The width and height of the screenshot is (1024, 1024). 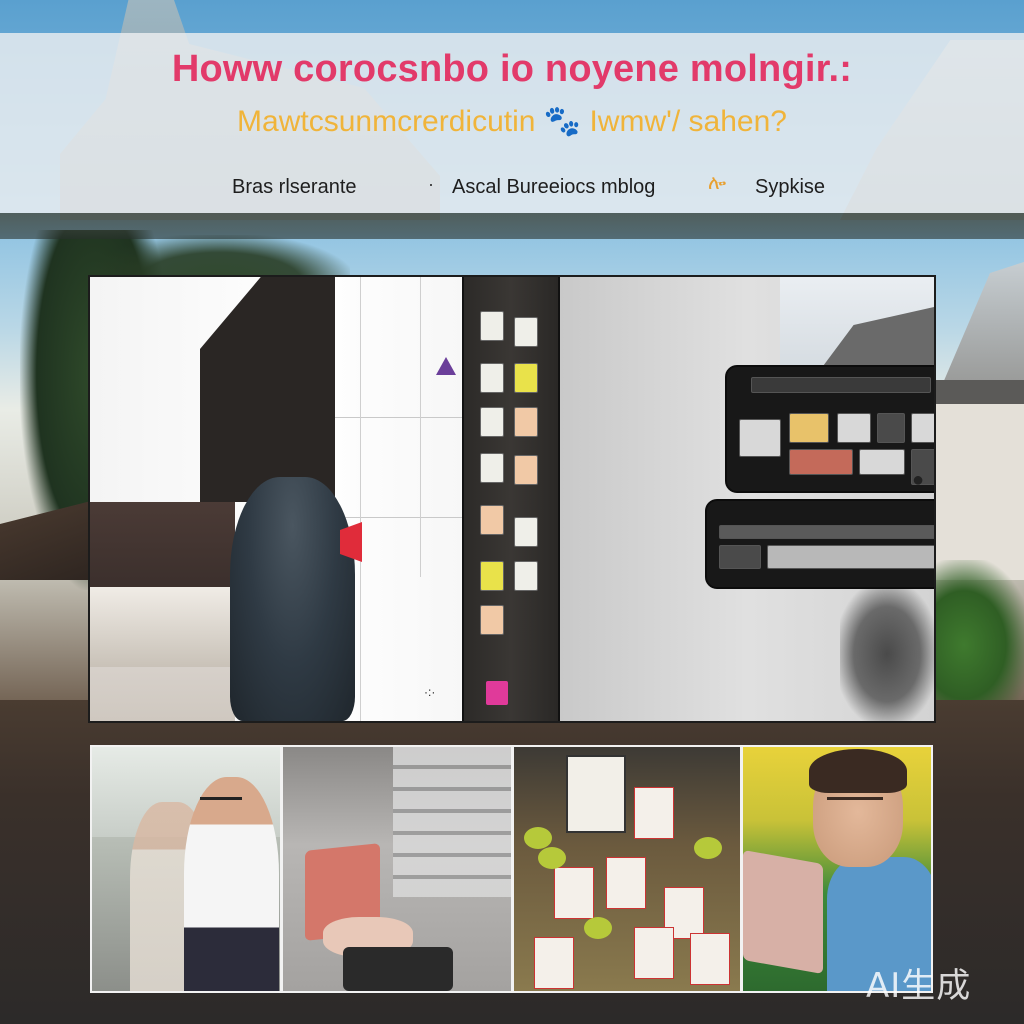 I want to click on screen-card-top, so click(x=829, y=429).